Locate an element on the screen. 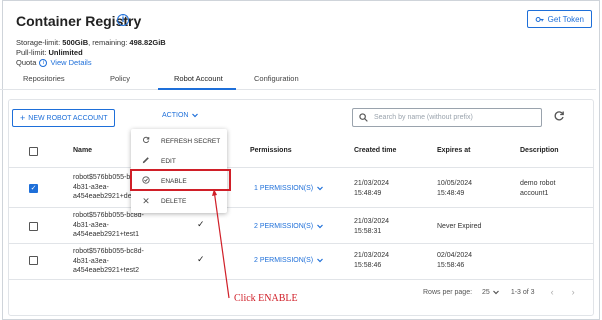 The width and height of the screenshot is (602, 320). annotation-arrow is located at coordinates (221, 244).